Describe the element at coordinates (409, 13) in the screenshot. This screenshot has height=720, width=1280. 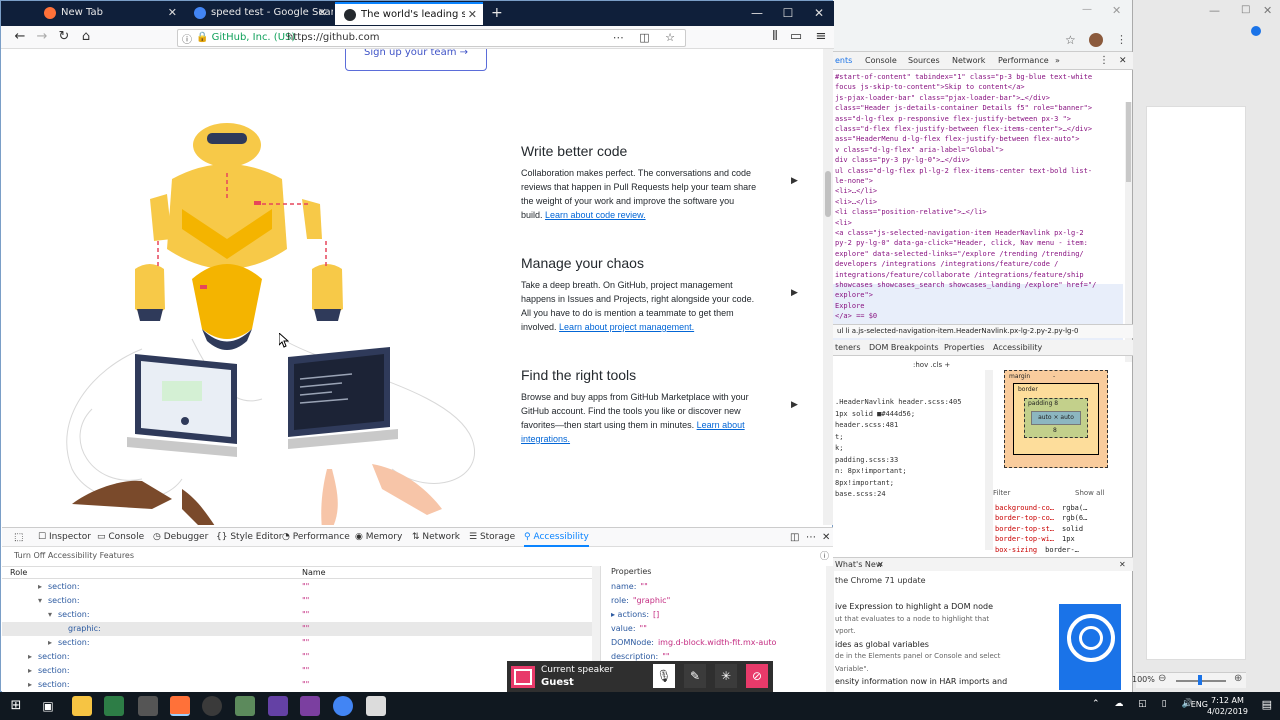
I see `tab-github: The world's leading software d ✕` at that location.